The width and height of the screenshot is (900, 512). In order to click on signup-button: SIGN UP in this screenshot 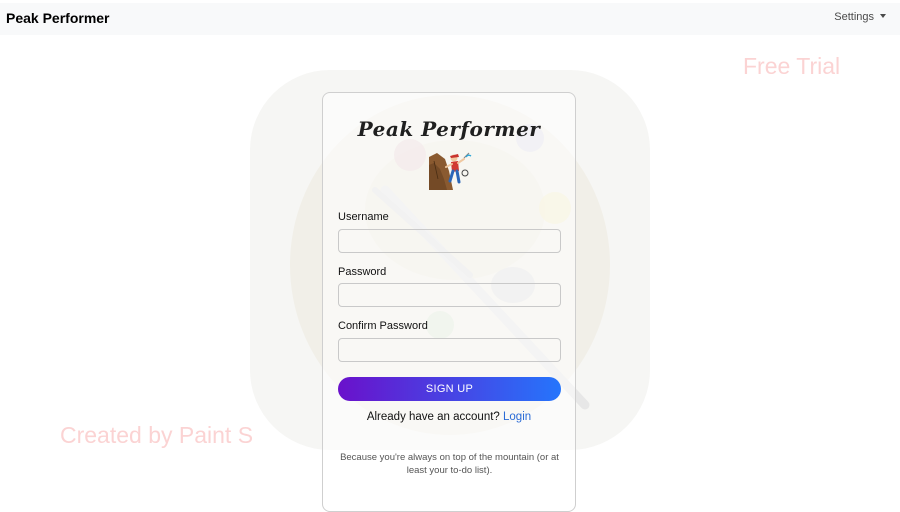, I will do `click(449, 389)`.